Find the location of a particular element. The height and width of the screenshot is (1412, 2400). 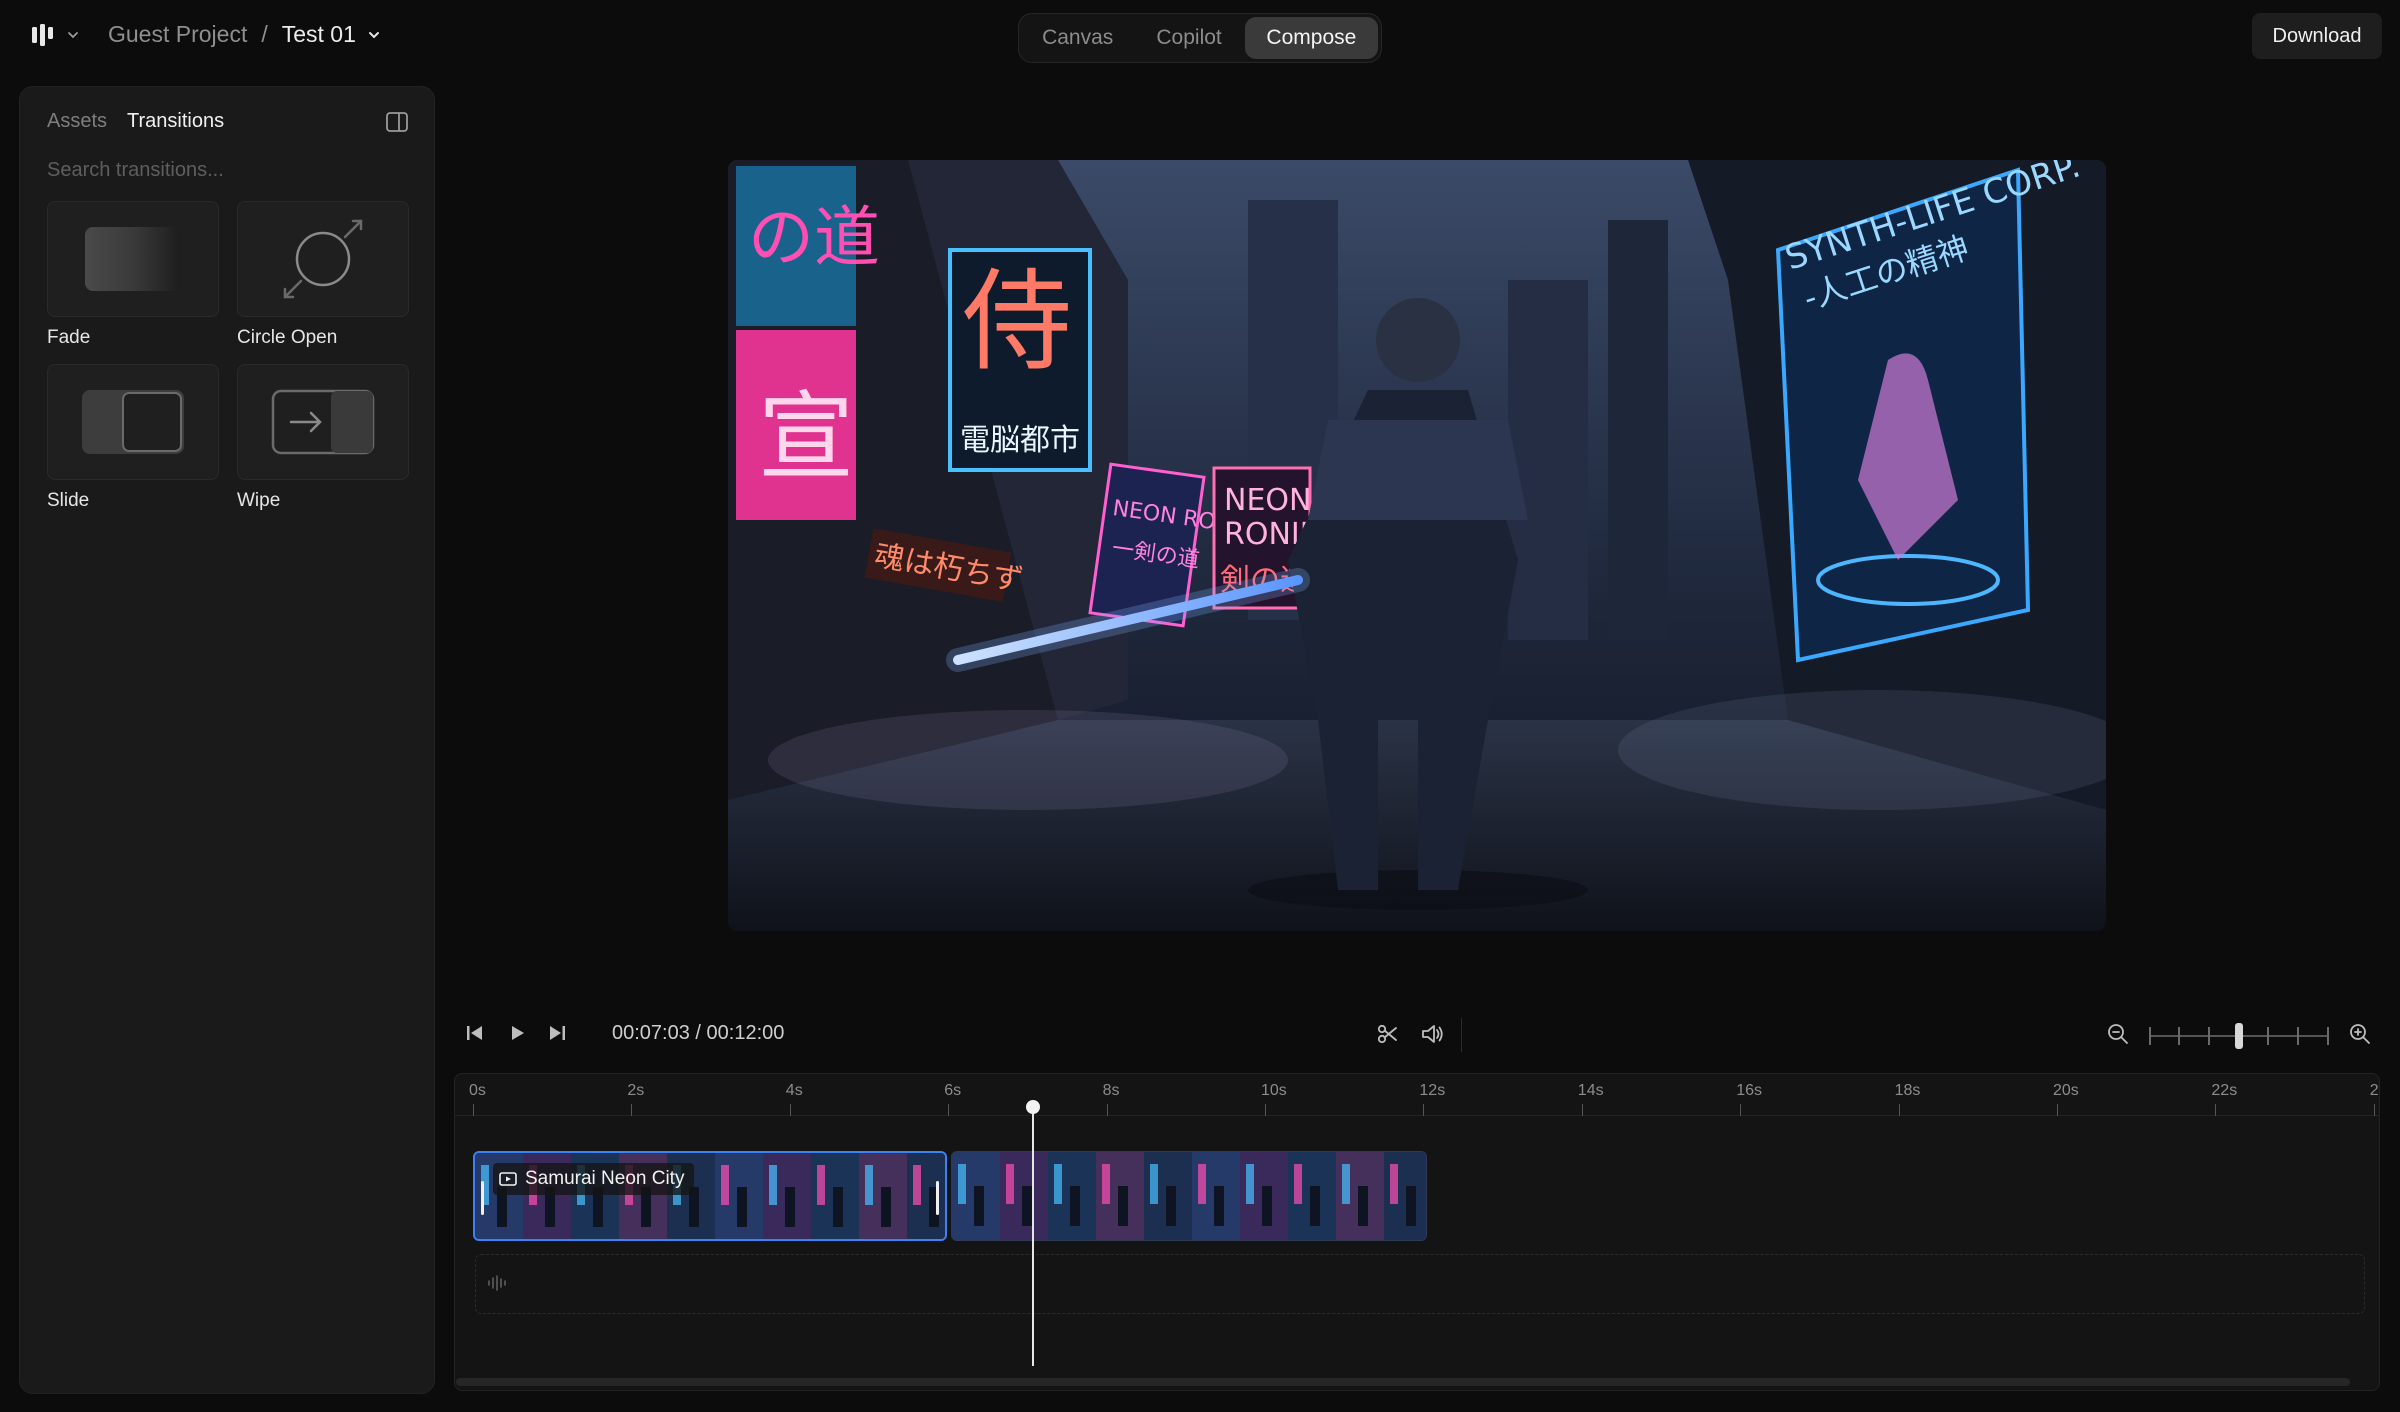

clip-name: Samurai Neon City is located at coordinates (605, 1178).